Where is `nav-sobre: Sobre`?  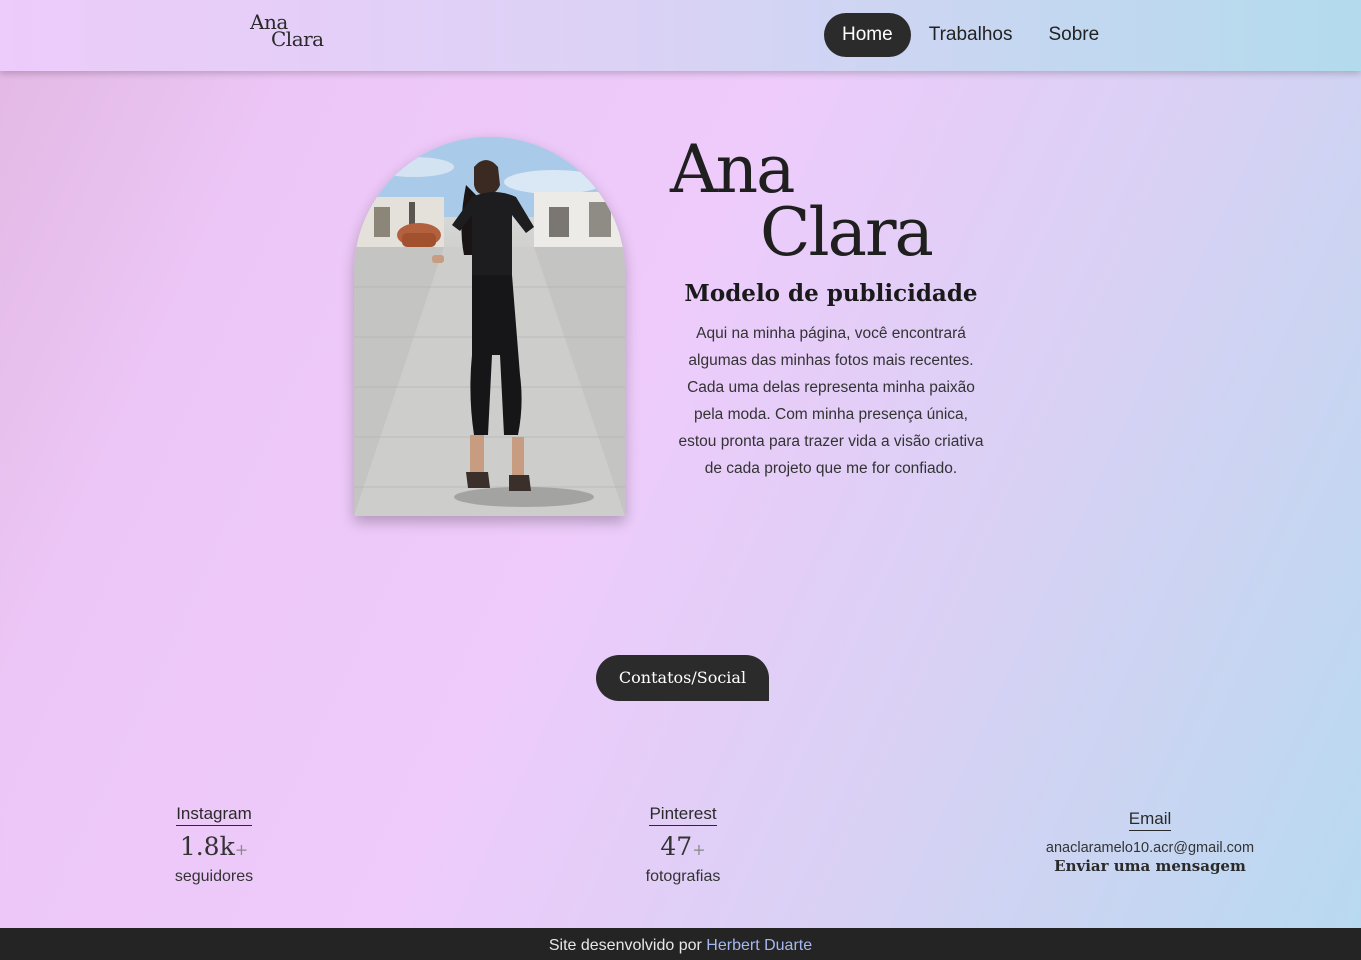
nav-sobre: Sobre is located at coordinates (1073, 35).